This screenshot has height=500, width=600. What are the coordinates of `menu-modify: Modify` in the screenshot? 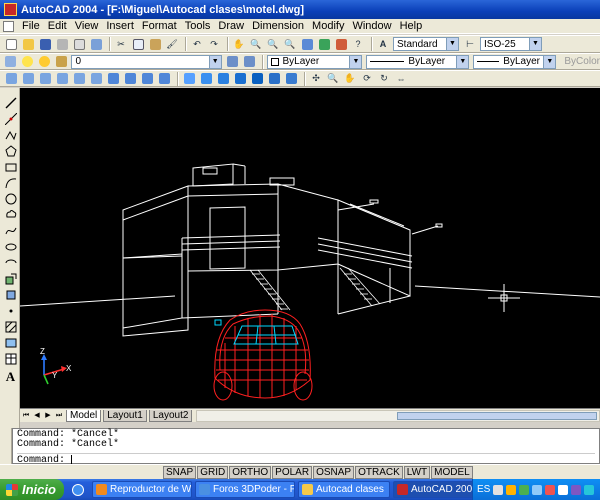 It's located at (328, 26).